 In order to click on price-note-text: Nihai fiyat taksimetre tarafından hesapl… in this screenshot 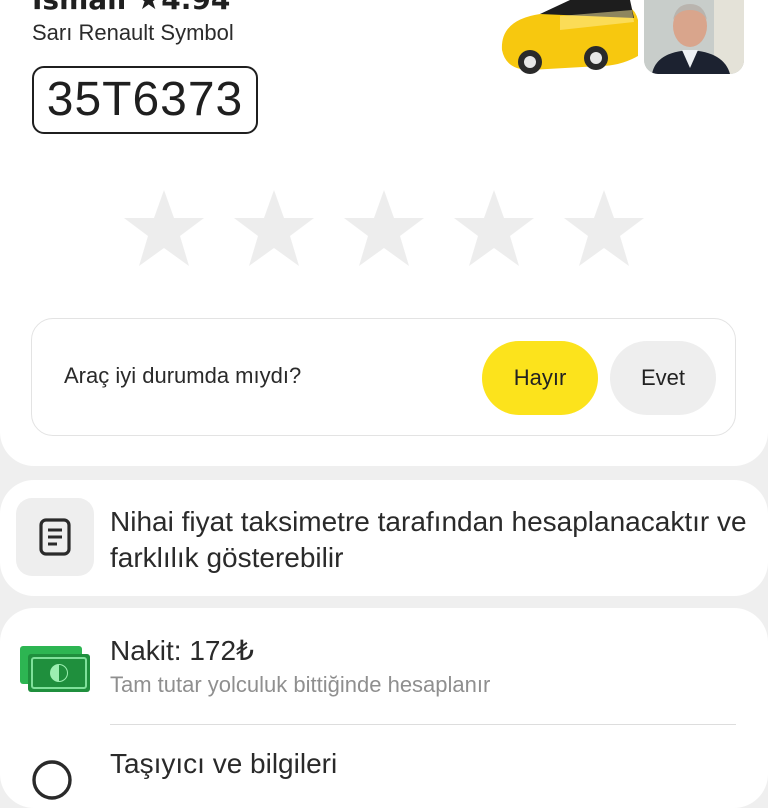, I will do `click(428, 539)`.